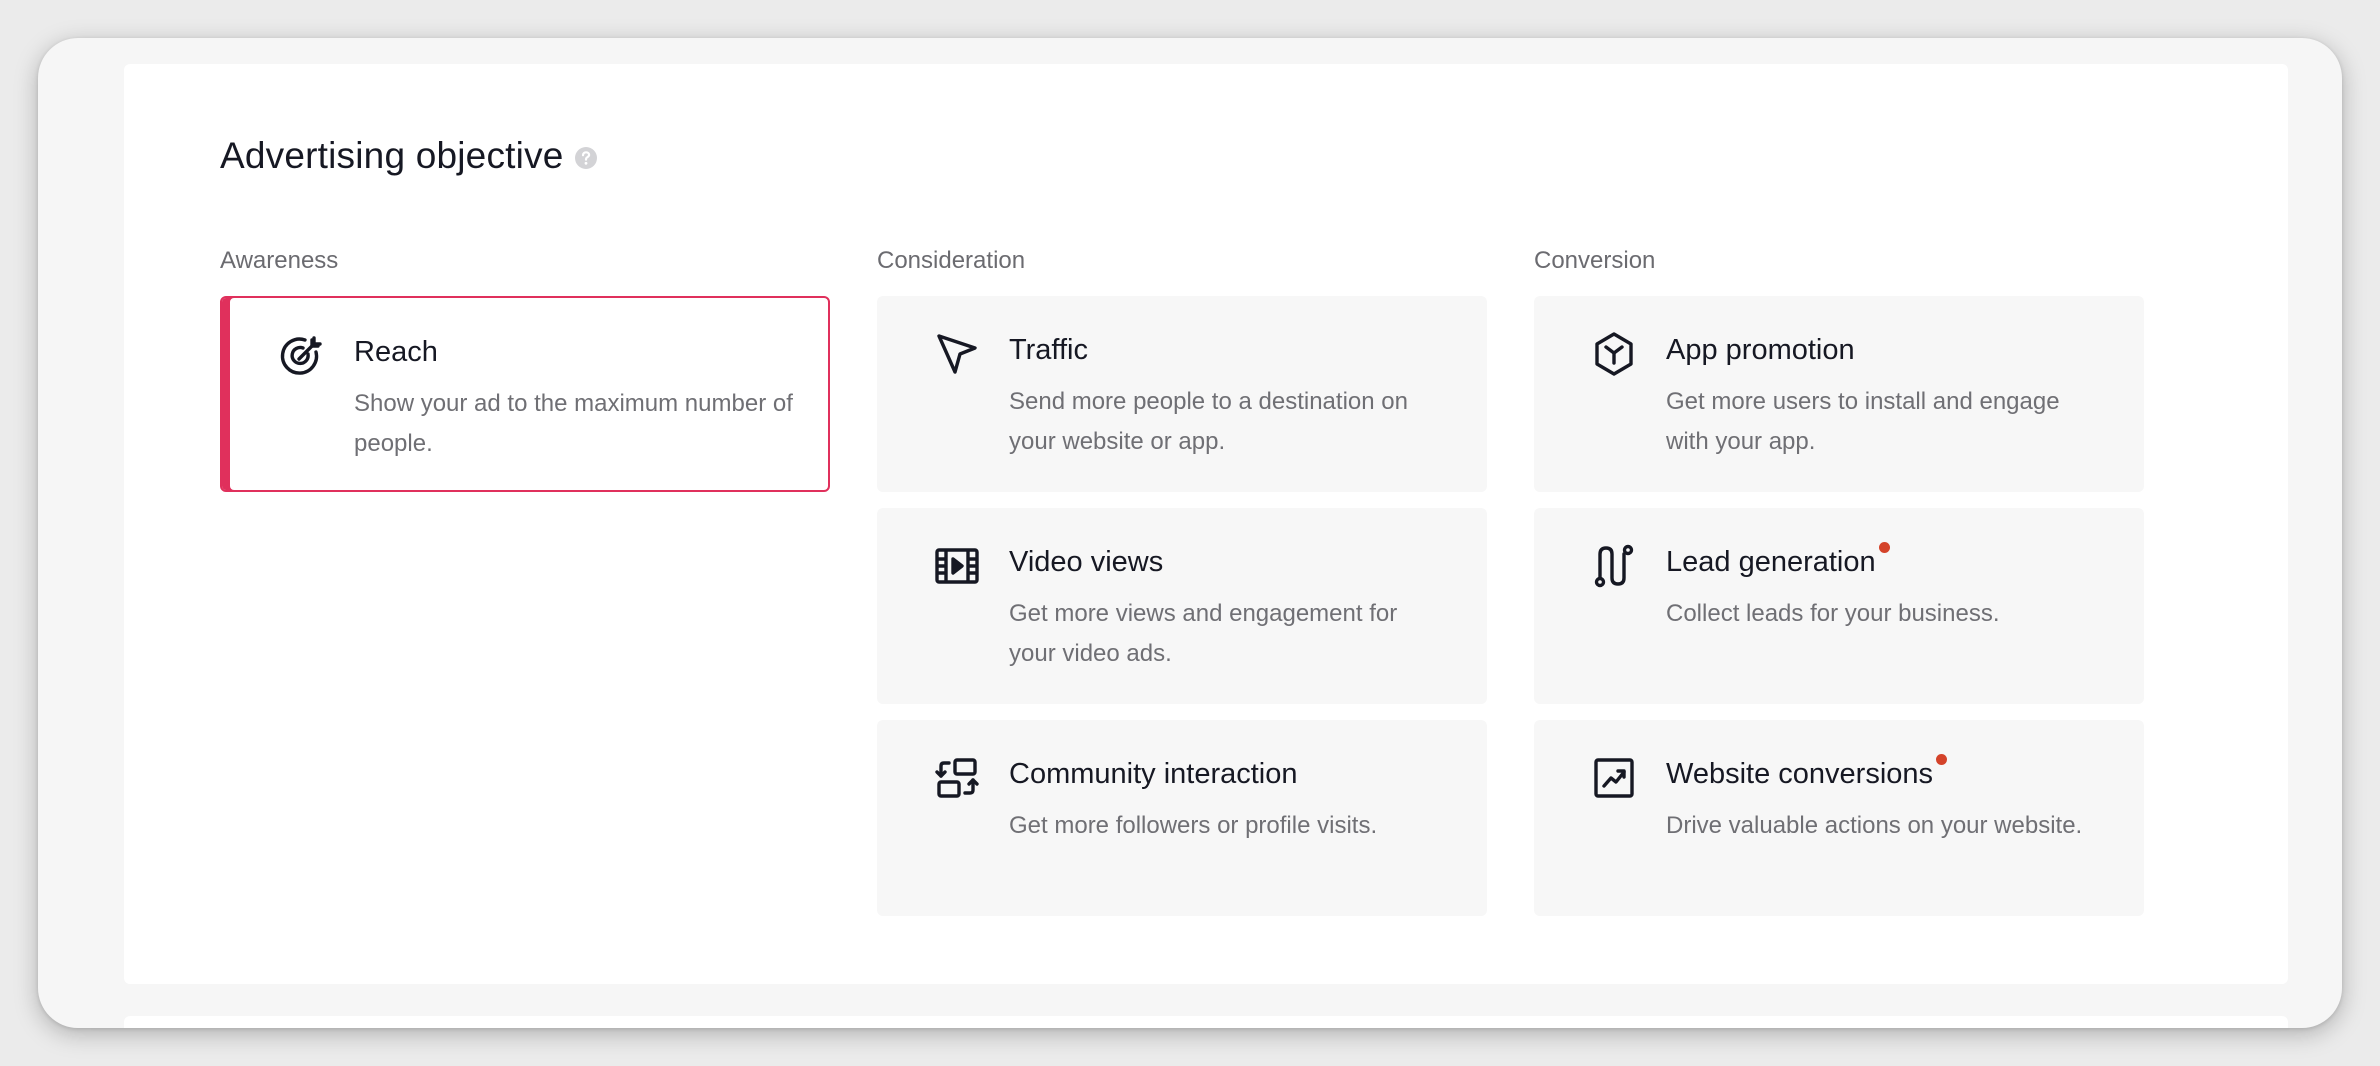  Describe the element at coordinates (957, 354) in the screenshot. I see `cursor-arrow-icon` at that location.